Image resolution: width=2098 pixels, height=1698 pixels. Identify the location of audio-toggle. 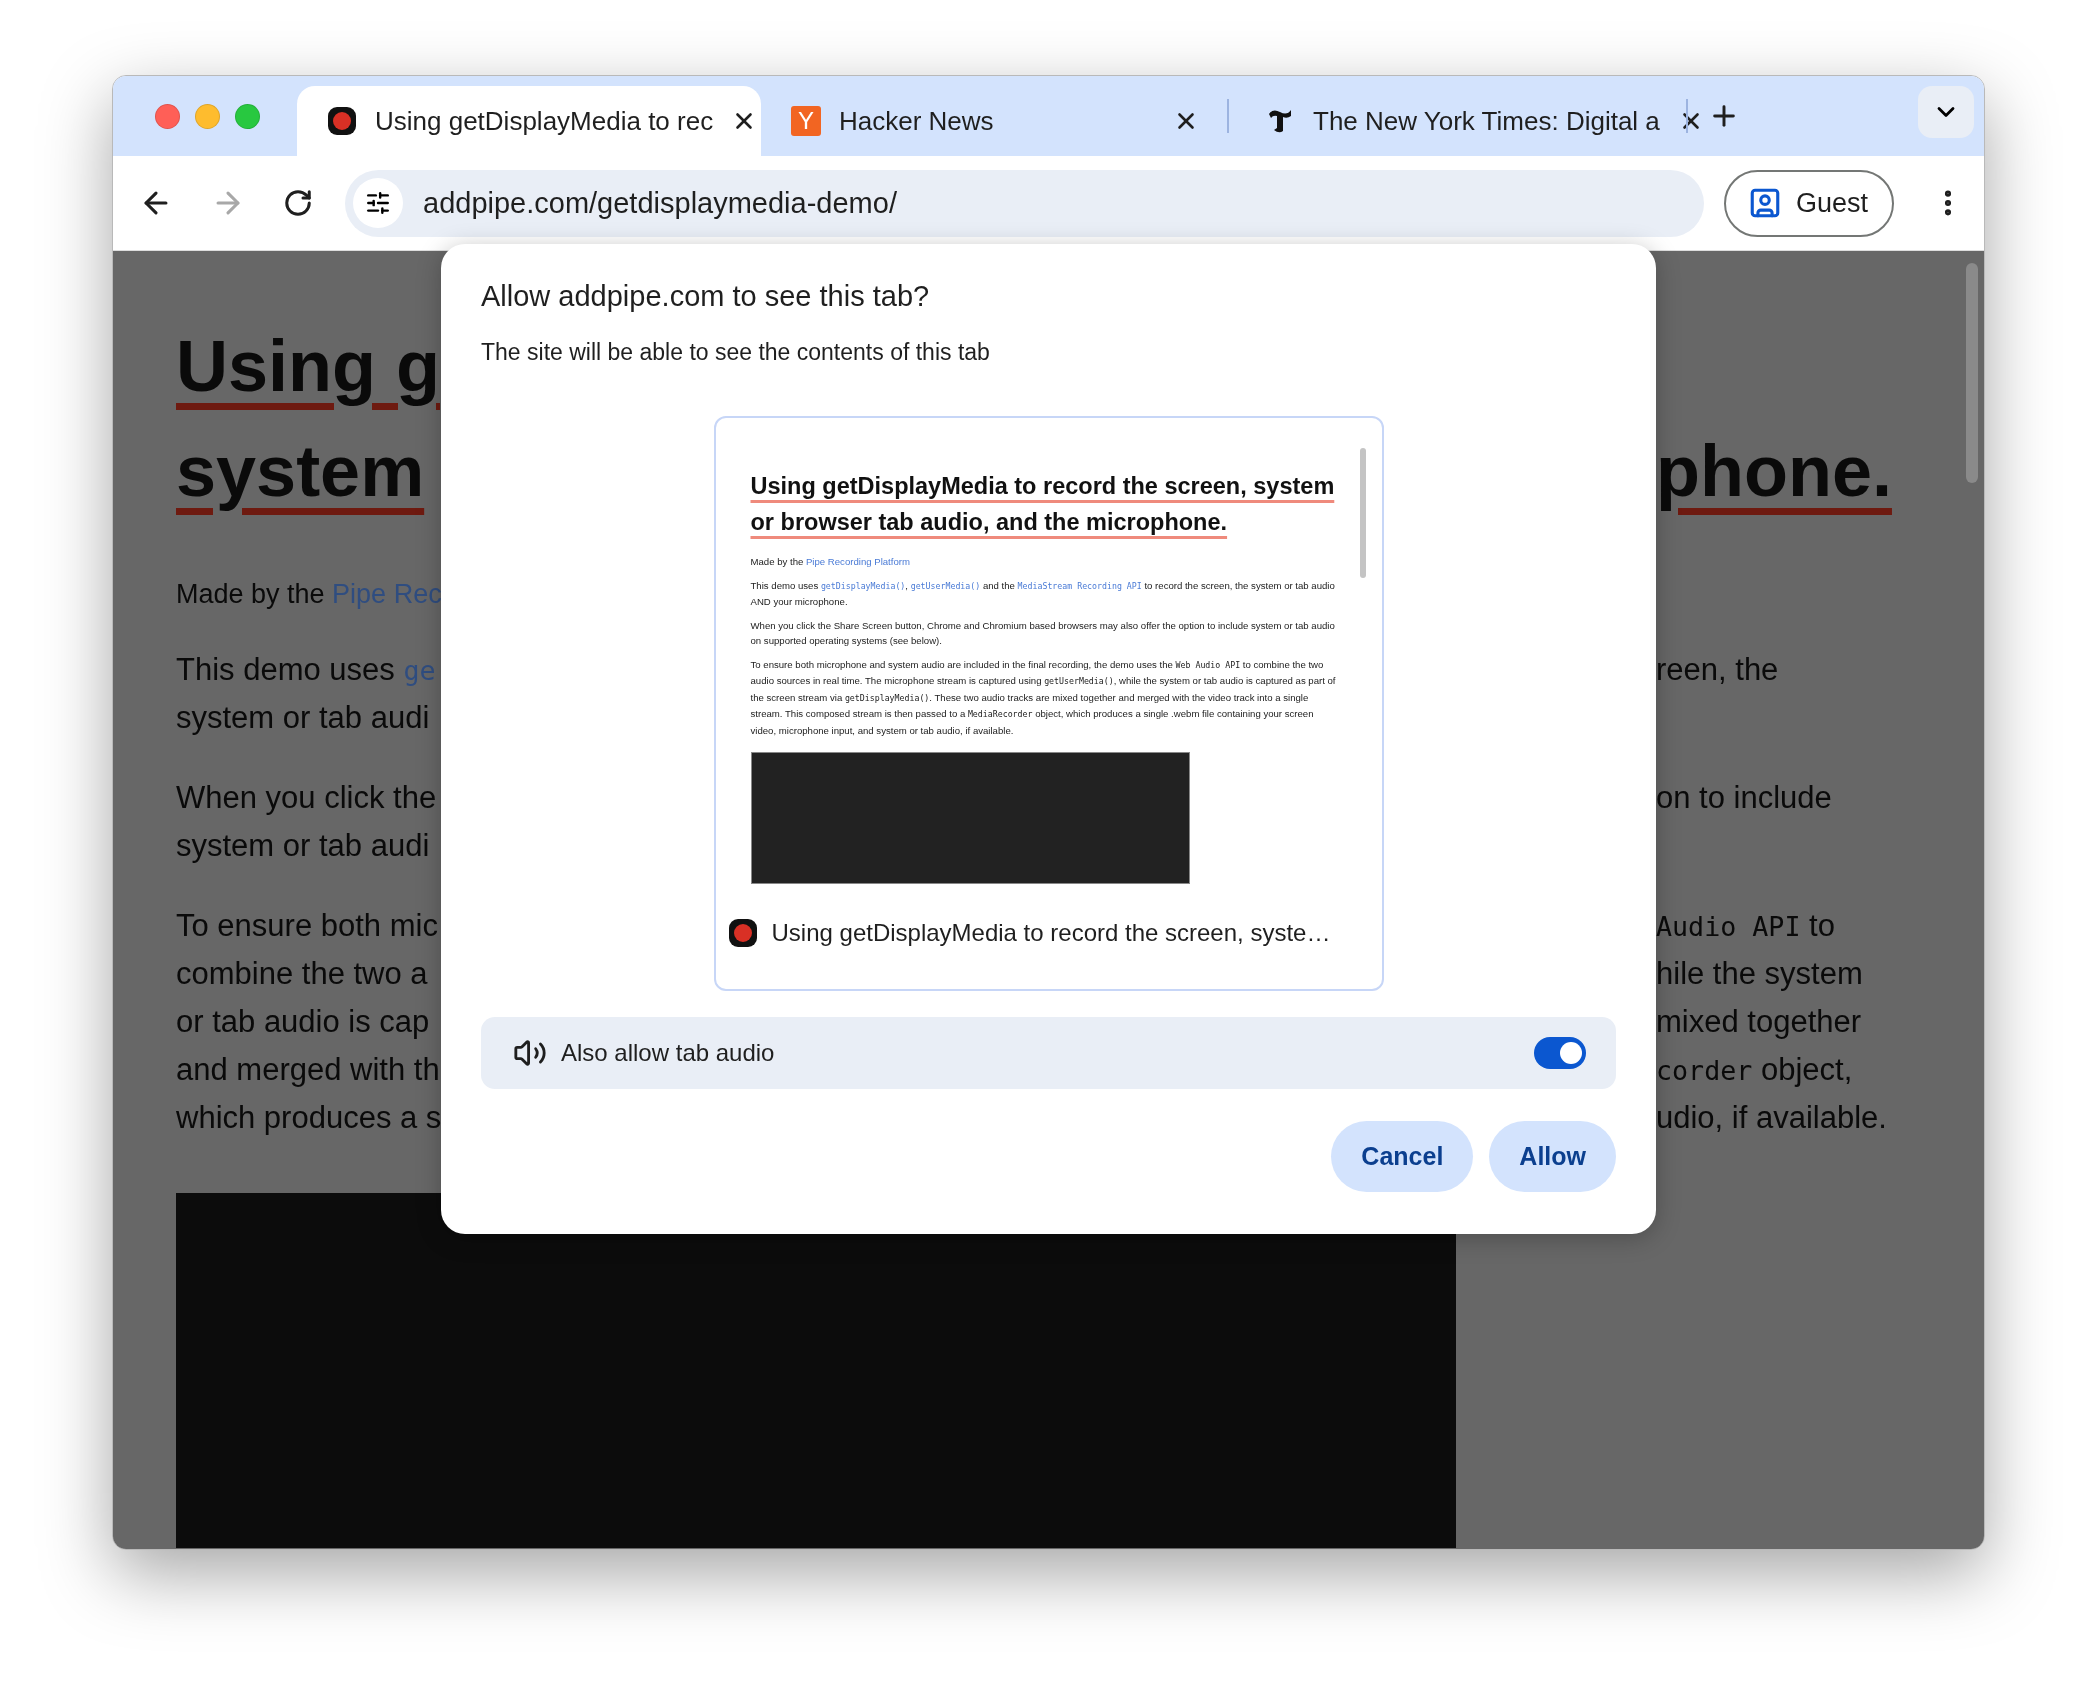
(1560, 1053).